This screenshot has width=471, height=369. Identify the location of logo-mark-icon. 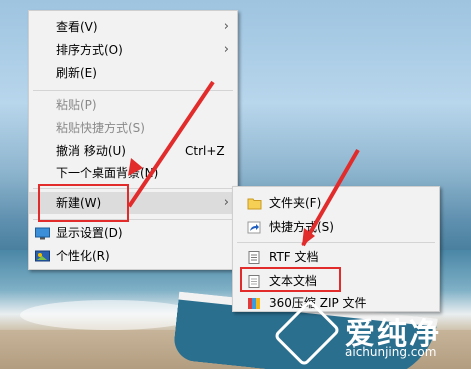
(307, 333).